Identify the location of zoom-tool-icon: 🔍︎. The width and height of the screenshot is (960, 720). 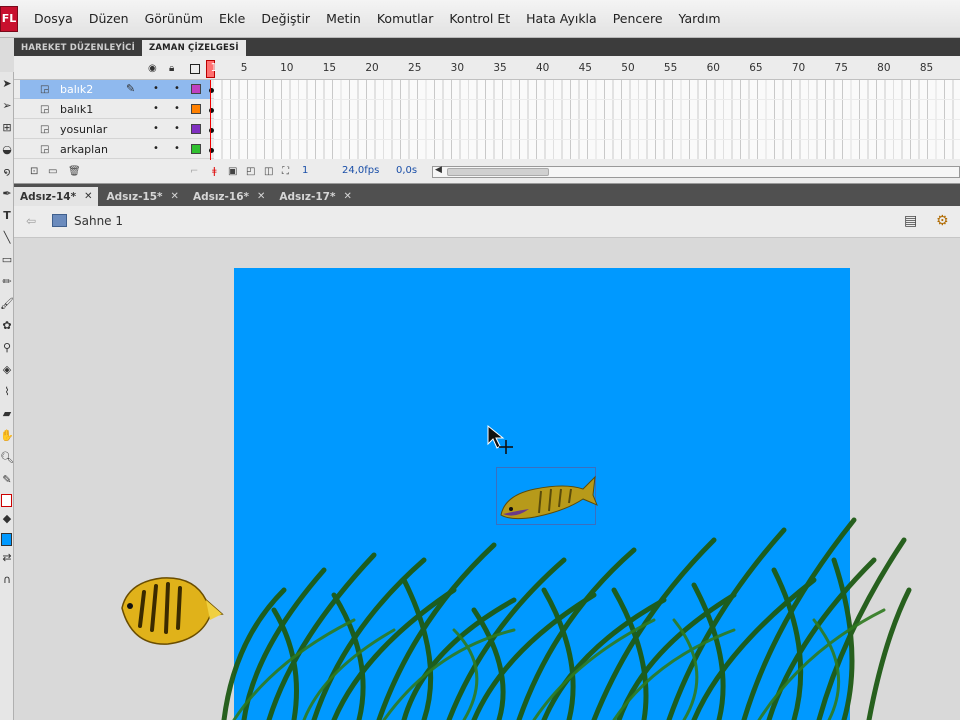
(7, 457).